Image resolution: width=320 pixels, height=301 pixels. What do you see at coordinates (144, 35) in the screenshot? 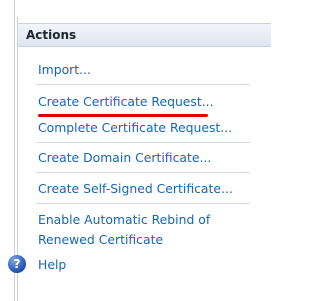
I see `actions-header: Actions` at bounding box center [144, 35].